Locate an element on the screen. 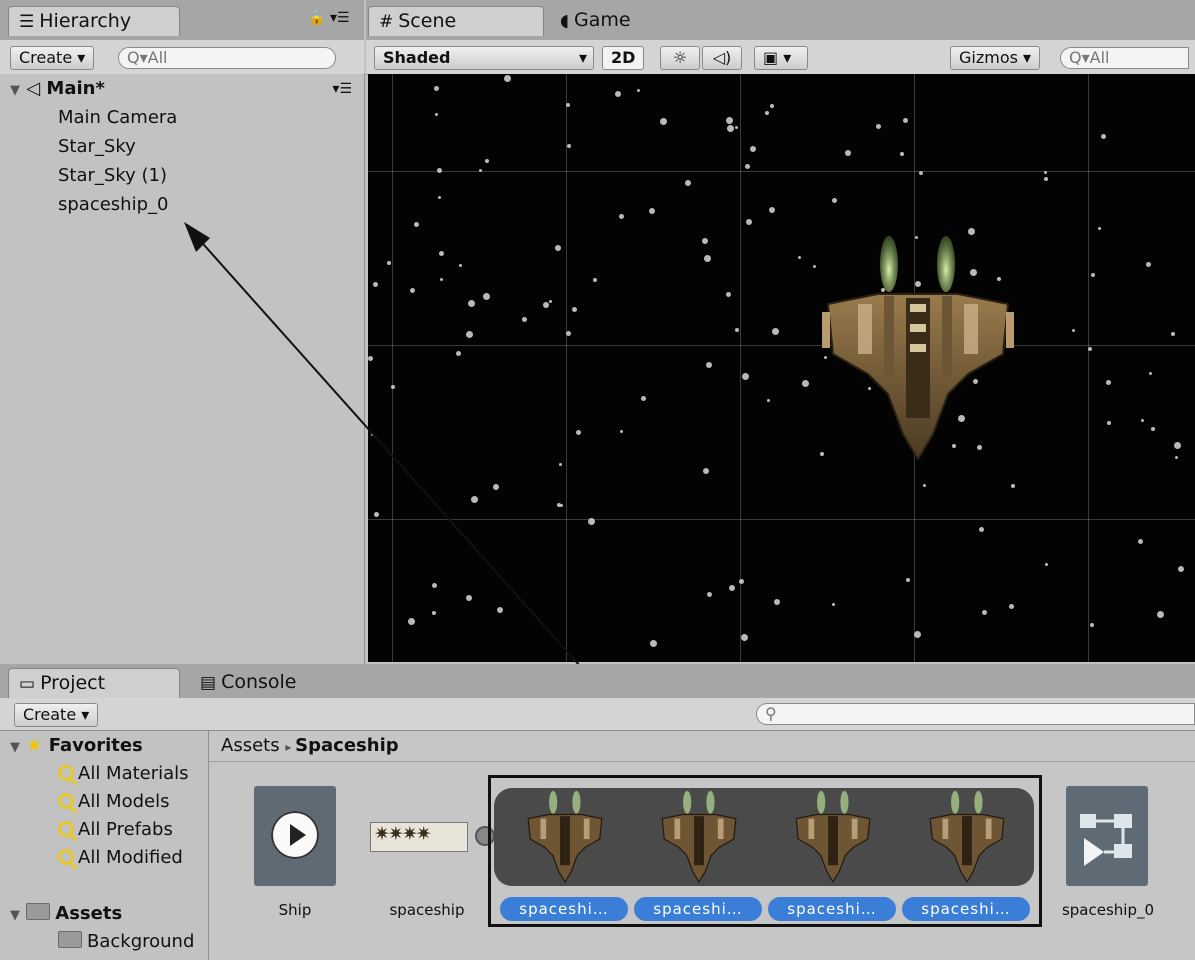 The image size is (1195, 960). lock-icon: 🔒 is located at coordinates (316, 18).